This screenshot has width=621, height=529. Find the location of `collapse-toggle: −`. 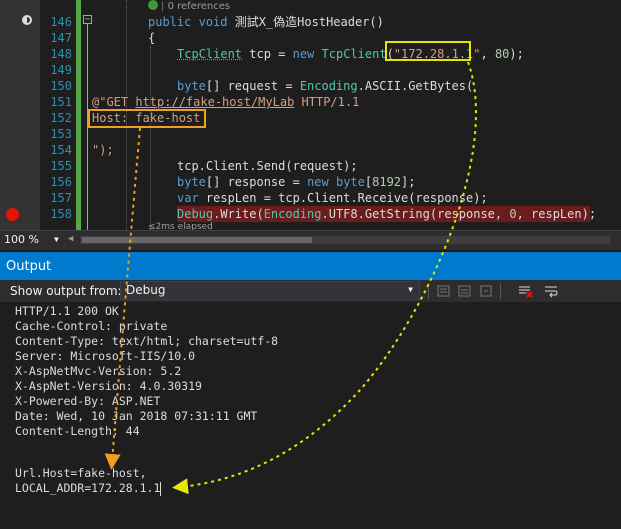

collapse-toggle: − is located at coordinates (87, 20).